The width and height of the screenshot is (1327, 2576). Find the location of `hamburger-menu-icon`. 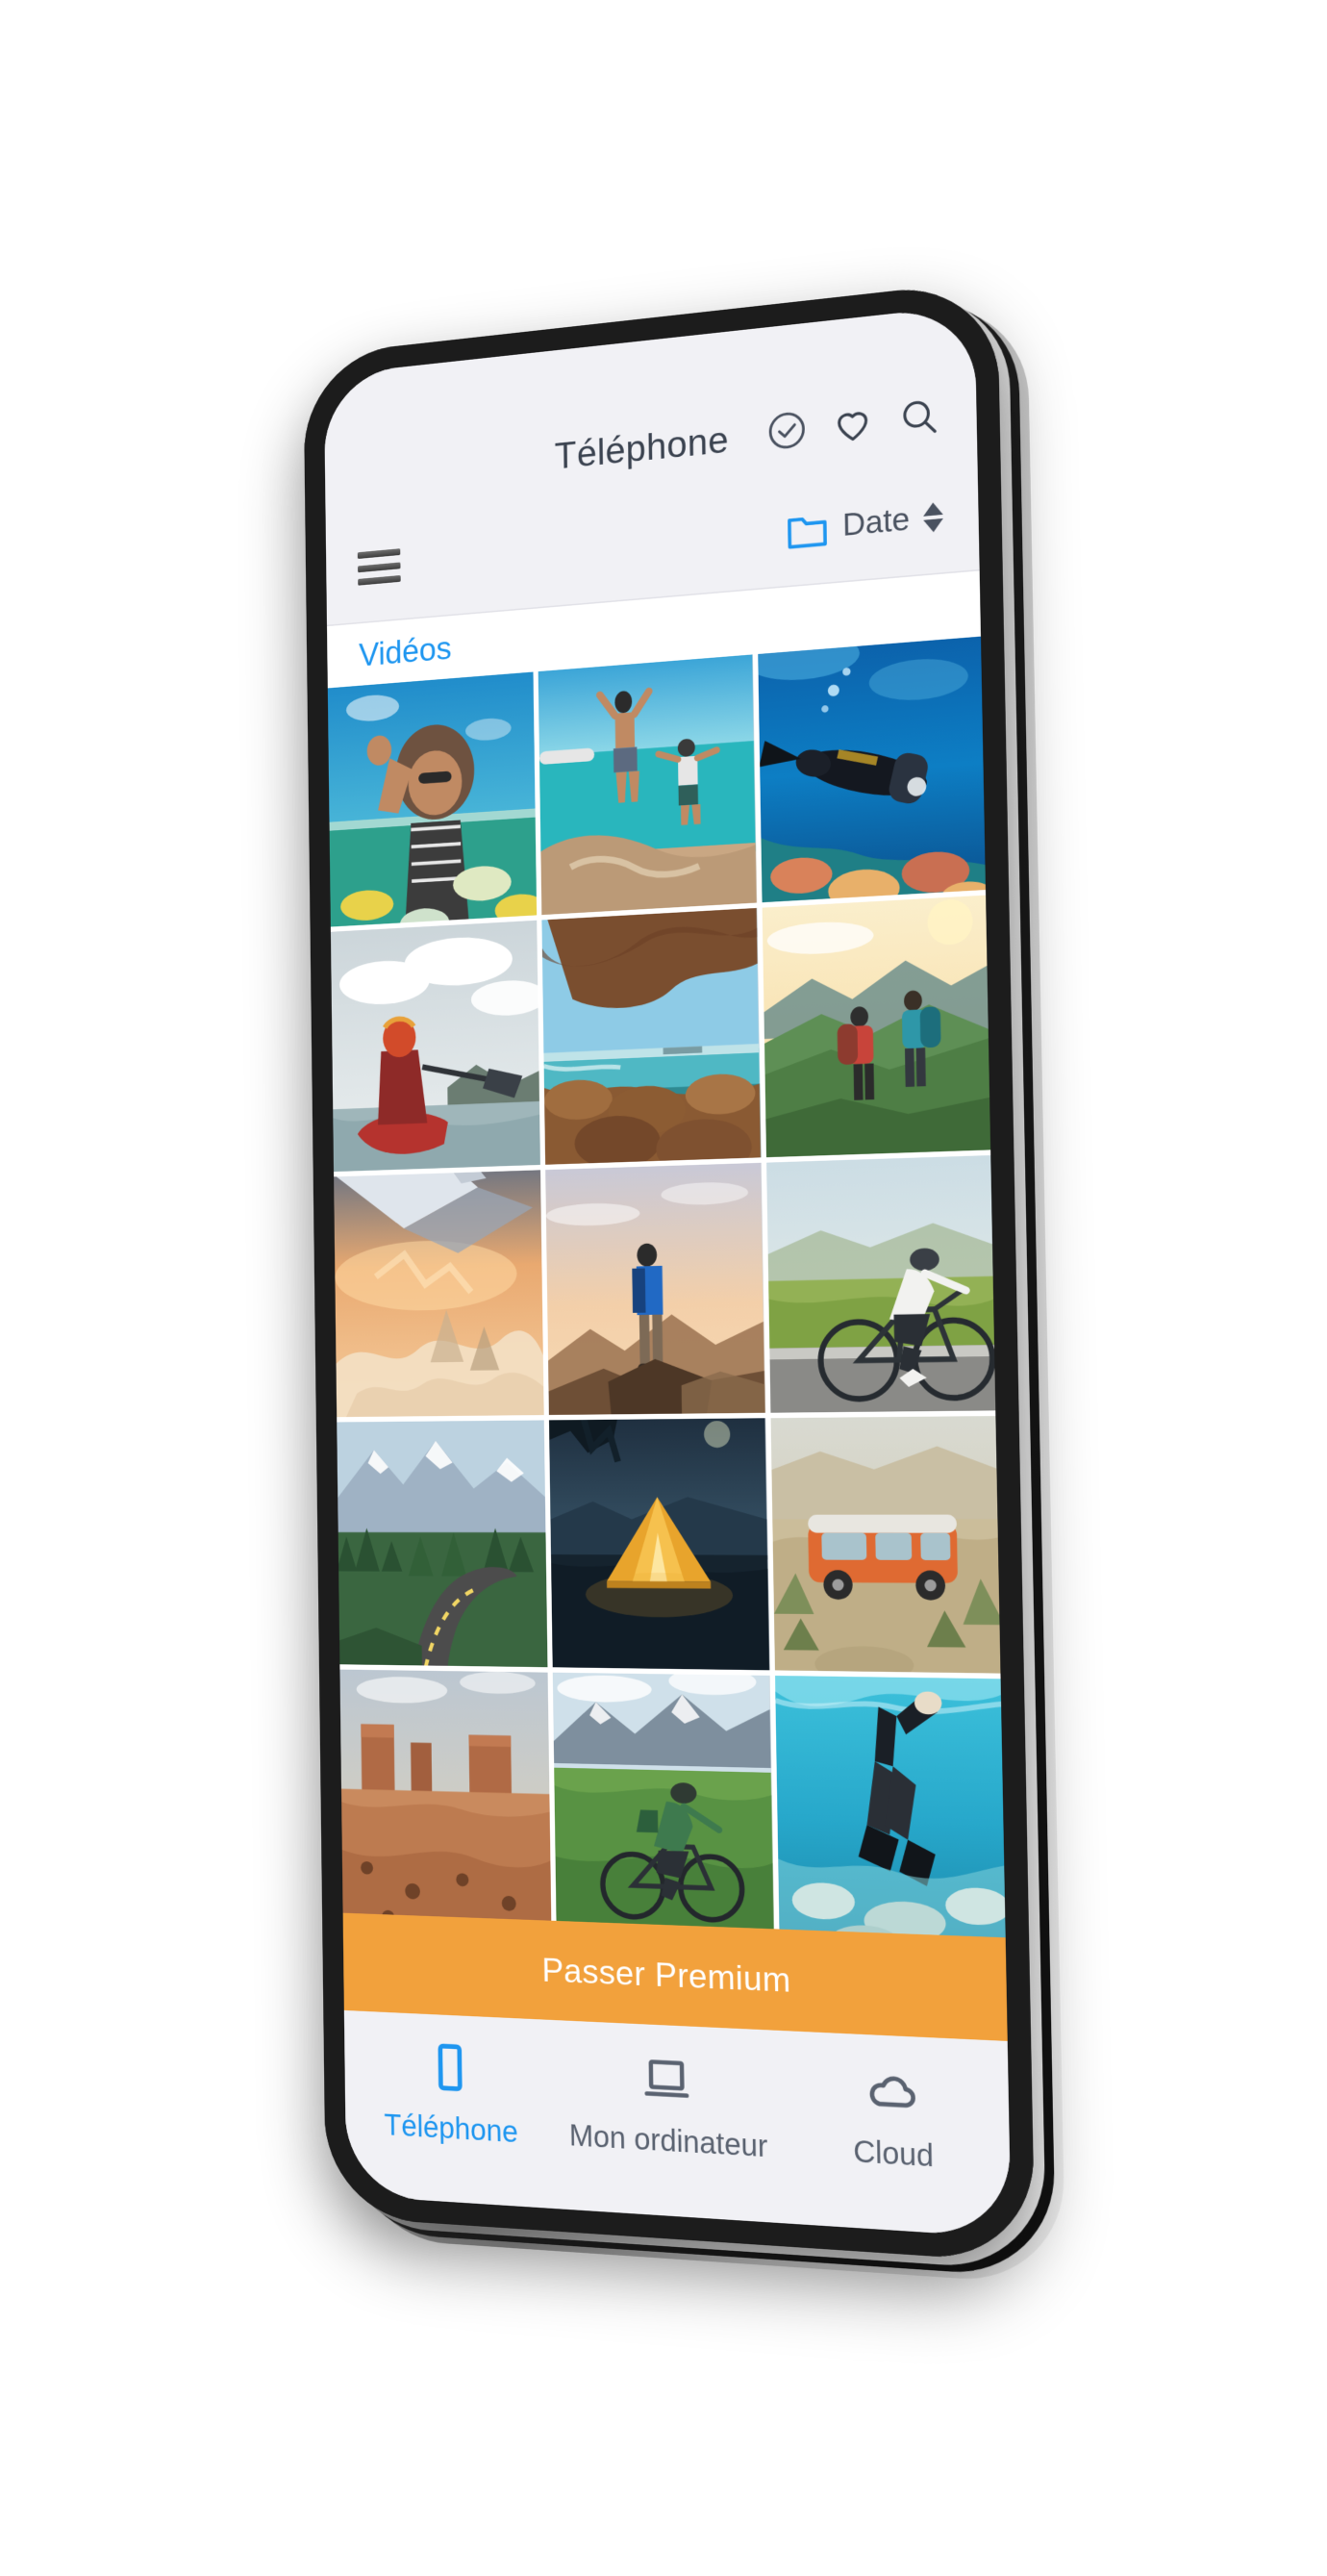

hamburger-menu-icon is located at coordinates (379, 567).